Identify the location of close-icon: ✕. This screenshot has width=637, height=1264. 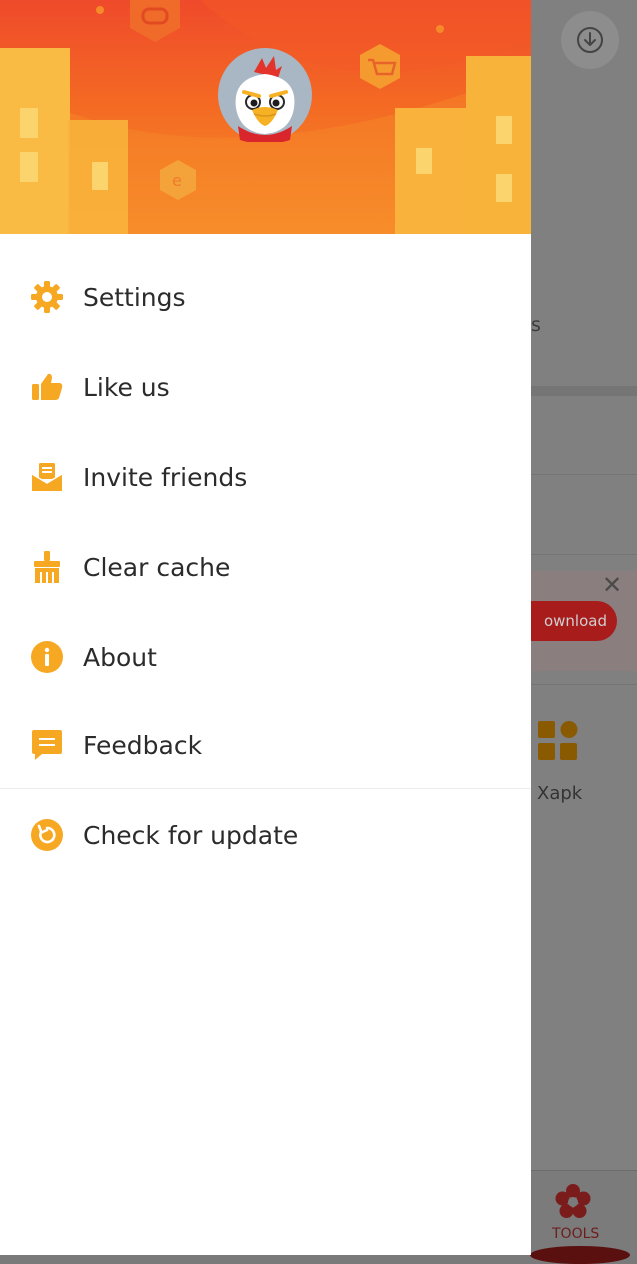
(612, 585).